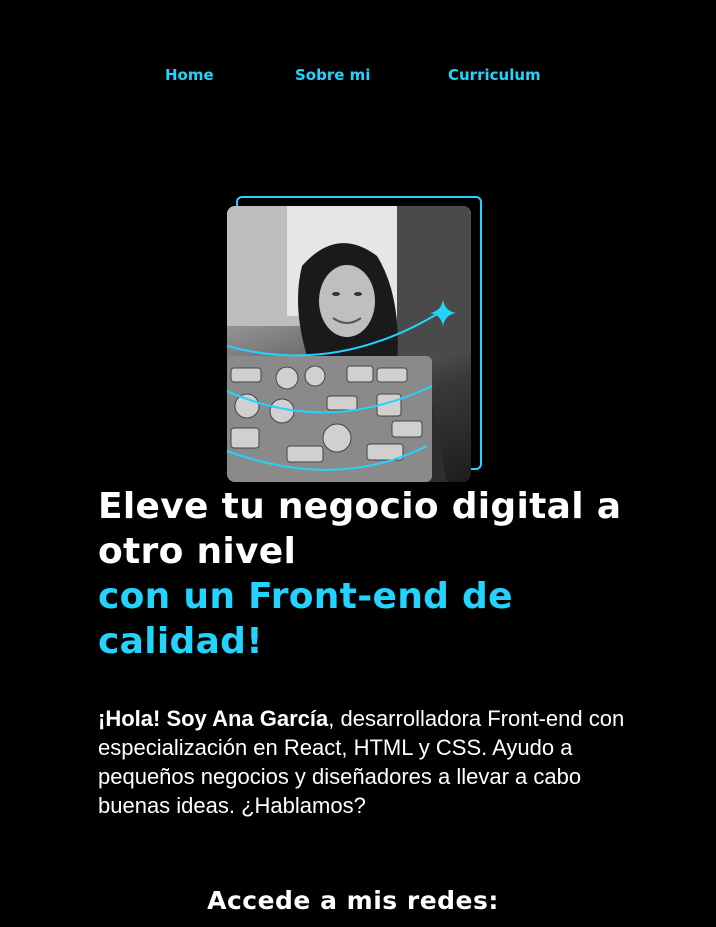 Image resolution: width=716 pixels, height=927 pixels. What do you see at coordinates (360, 529) in the screenshot?
I see `headline-white: Eleve tu negocio digital a otro nivel` at bounding box center [360, 529].